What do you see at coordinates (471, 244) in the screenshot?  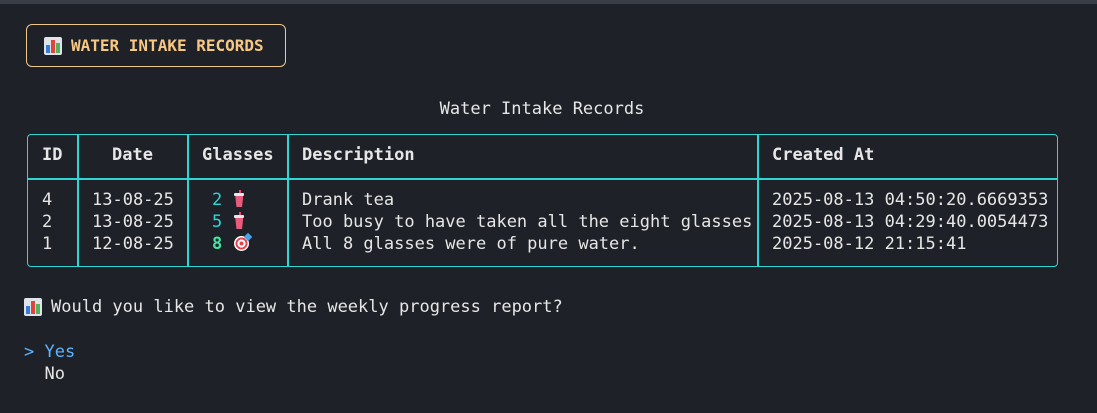 I see `cell-description: All 8 glasses were of pure water.` at bounding box center [471, 244].